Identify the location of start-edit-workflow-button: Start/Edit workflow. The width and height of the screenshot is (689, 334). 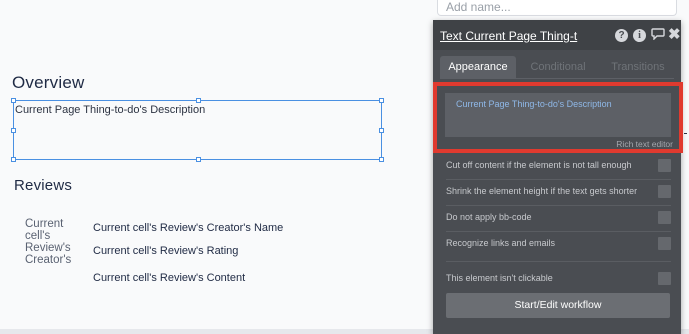
(558, 305).